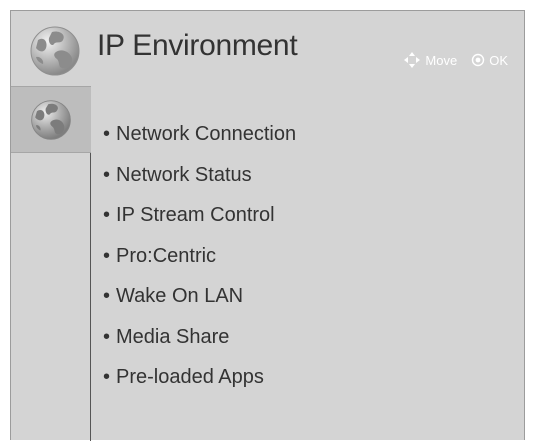 The width and height of the screenshot is (535, 441). I want to click on sidebar-item-network, so click(51, 119).